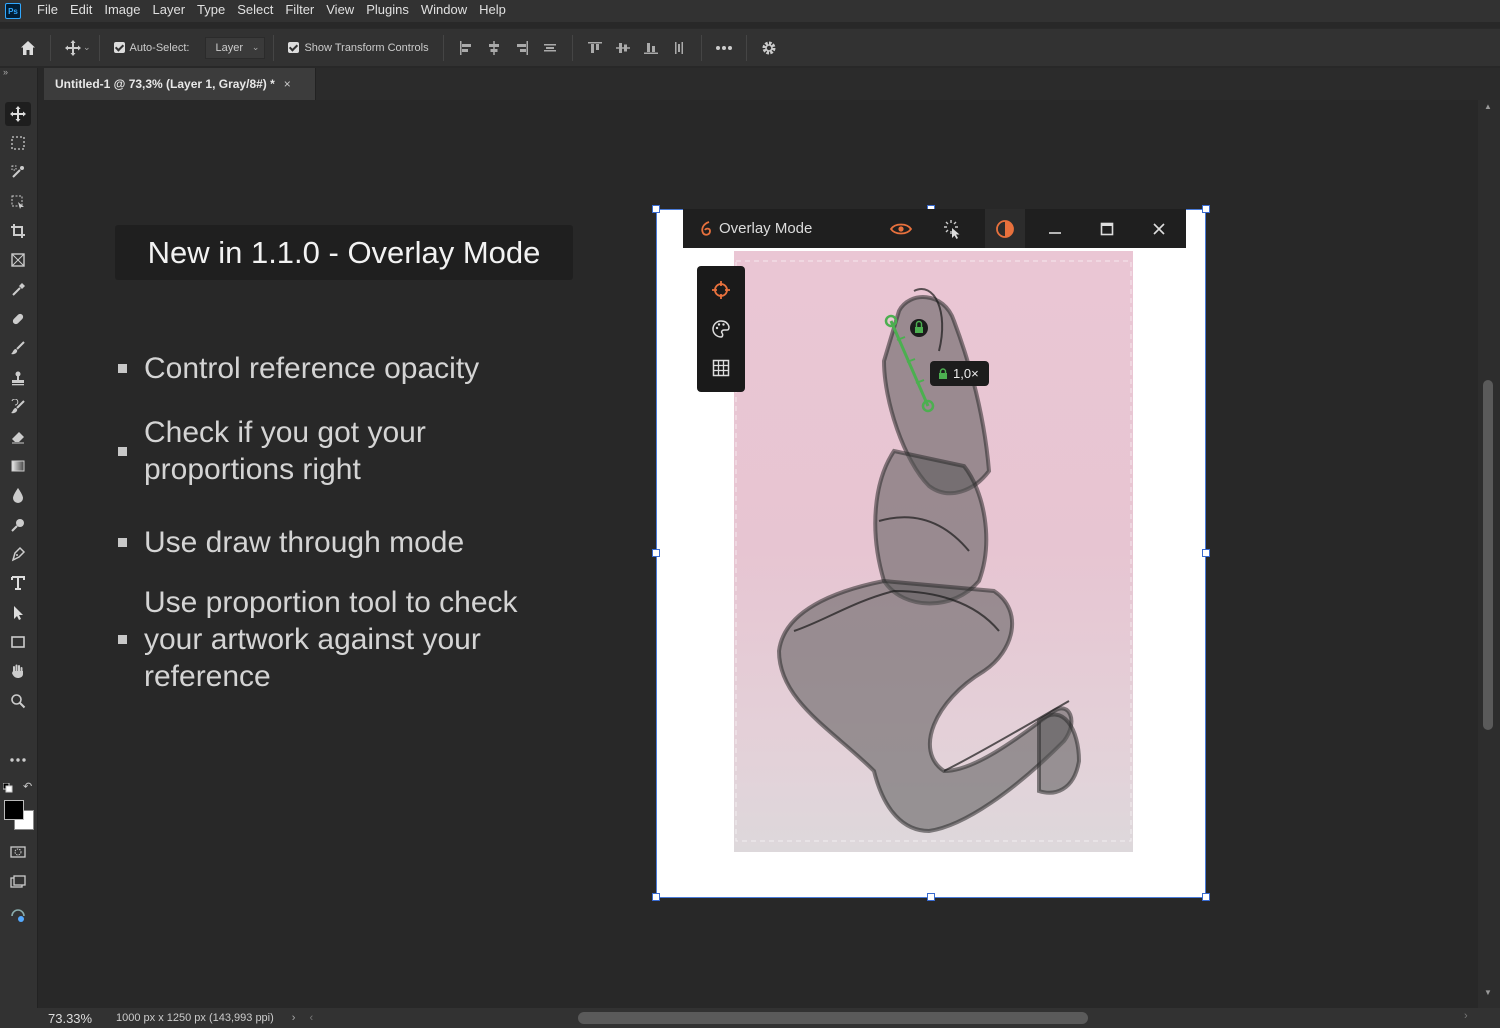  What do you see at coordinates (1488, 106) in the screenshot?
I see `scroll-up-icon: ▲` at bounding box center [1488, 106].